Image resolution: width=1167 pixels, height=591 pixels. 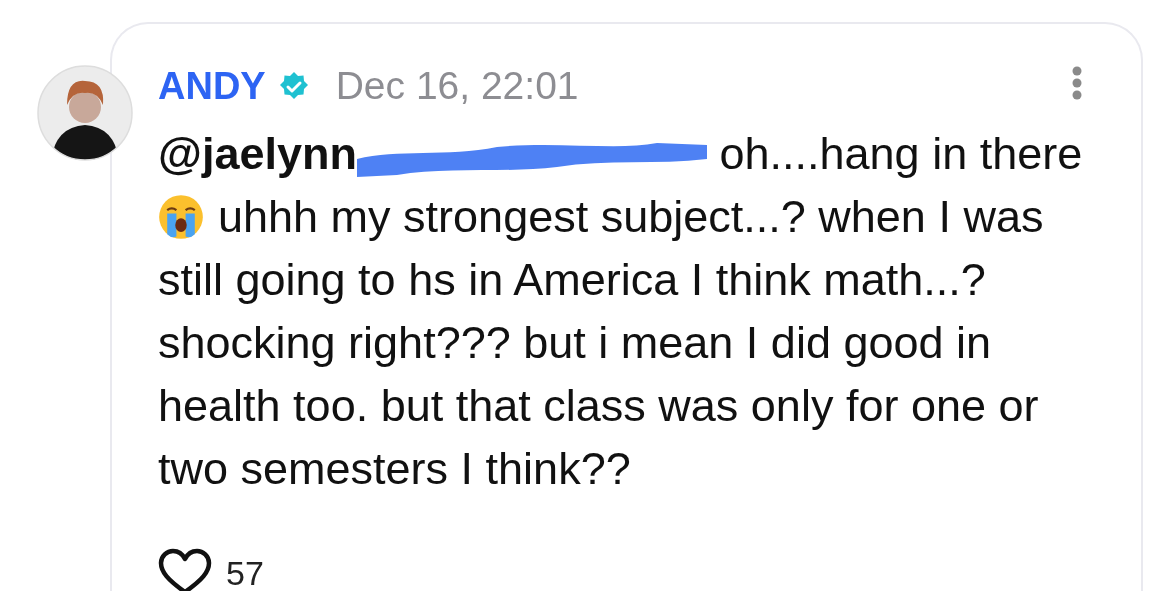 What do you see at coordinates (457, 86) in the screenshot?
I see `comment-date: Dec 16, 22:01` at bounding box center [457, 86].